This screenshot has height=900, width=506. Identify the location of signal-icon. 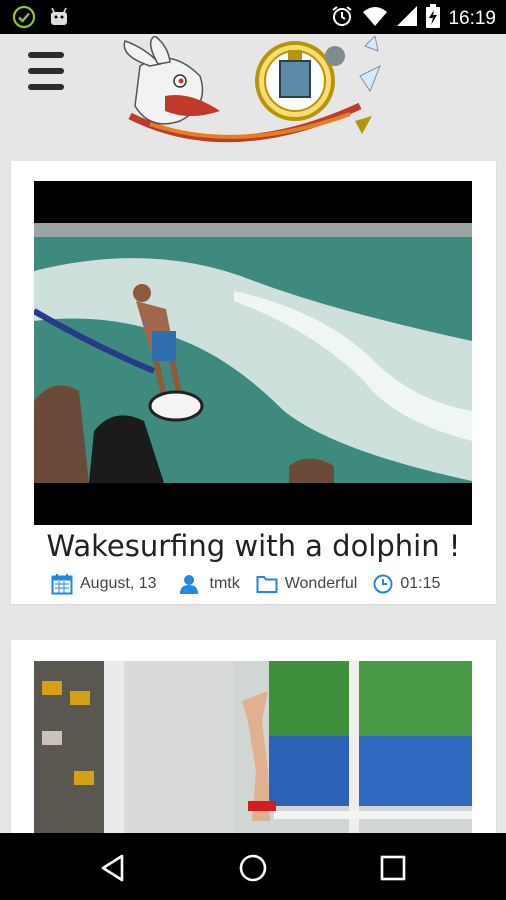
(407, 18).